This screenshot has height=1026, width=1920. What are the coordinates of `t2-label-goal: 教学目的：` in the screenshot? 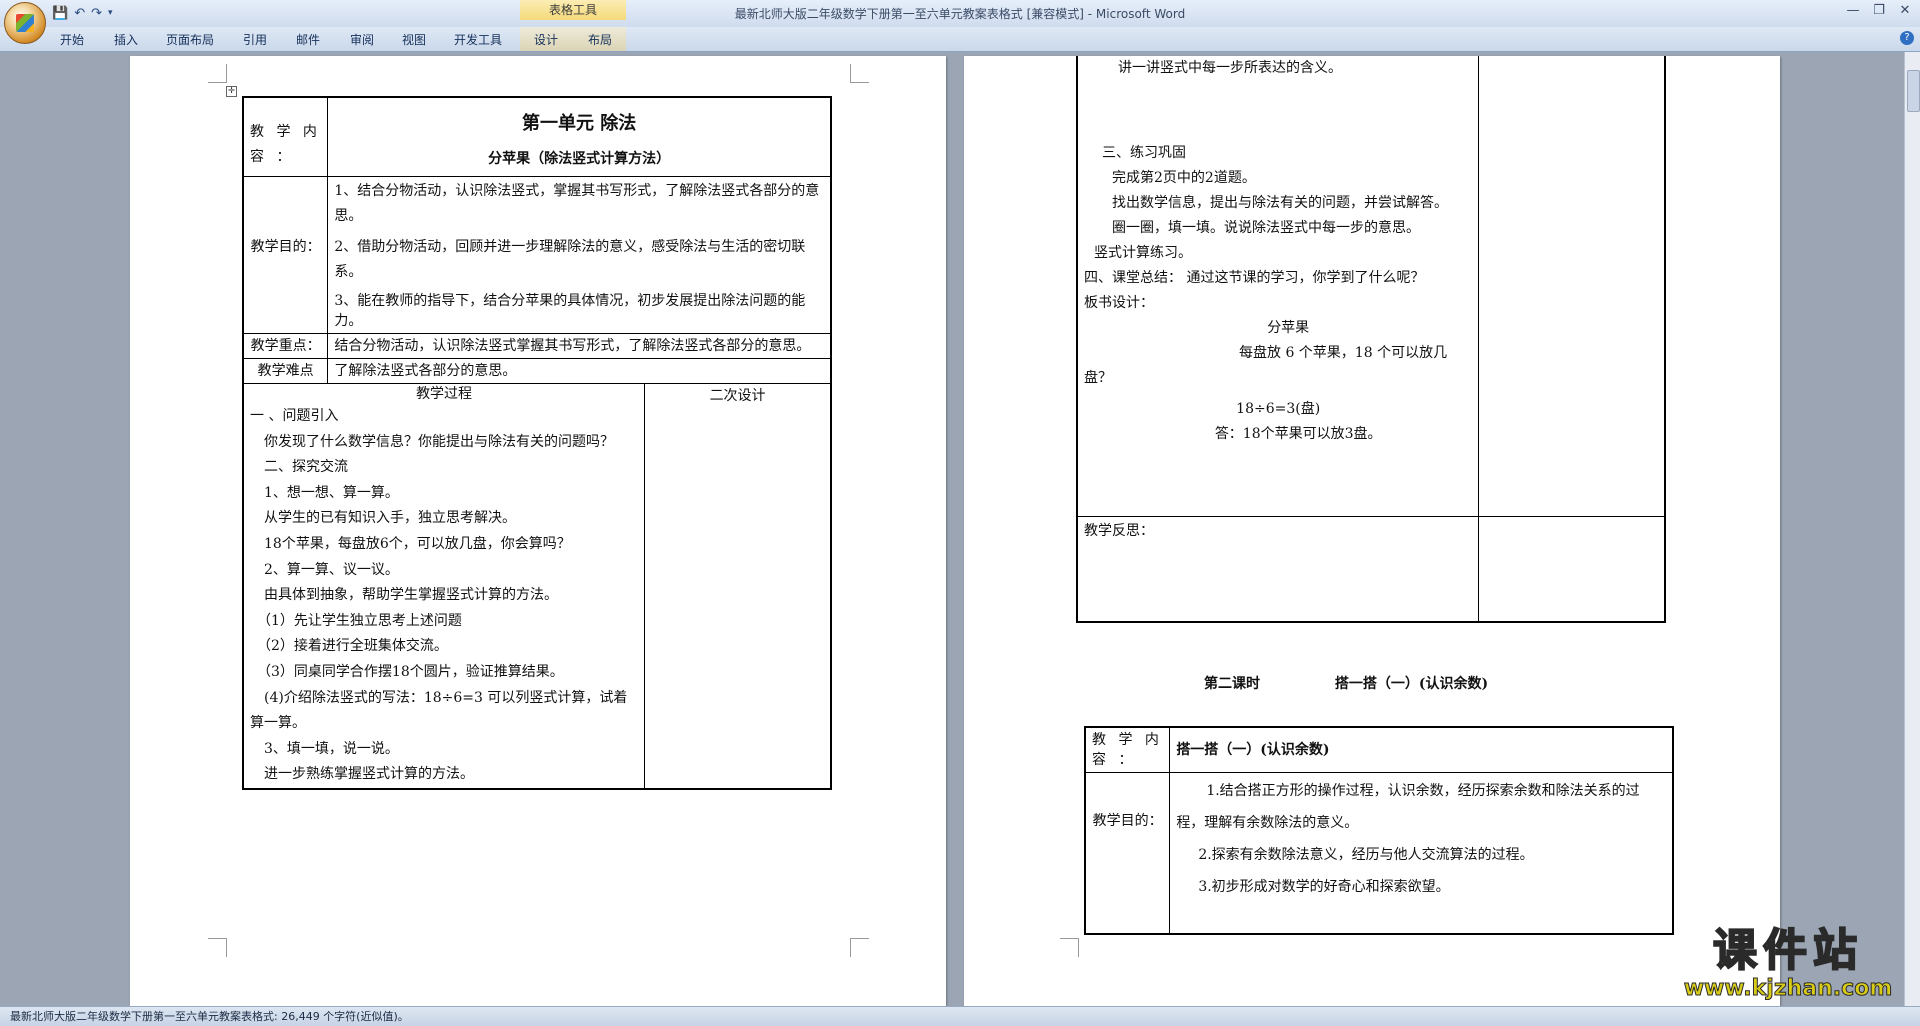 It's located at (1127, 853).